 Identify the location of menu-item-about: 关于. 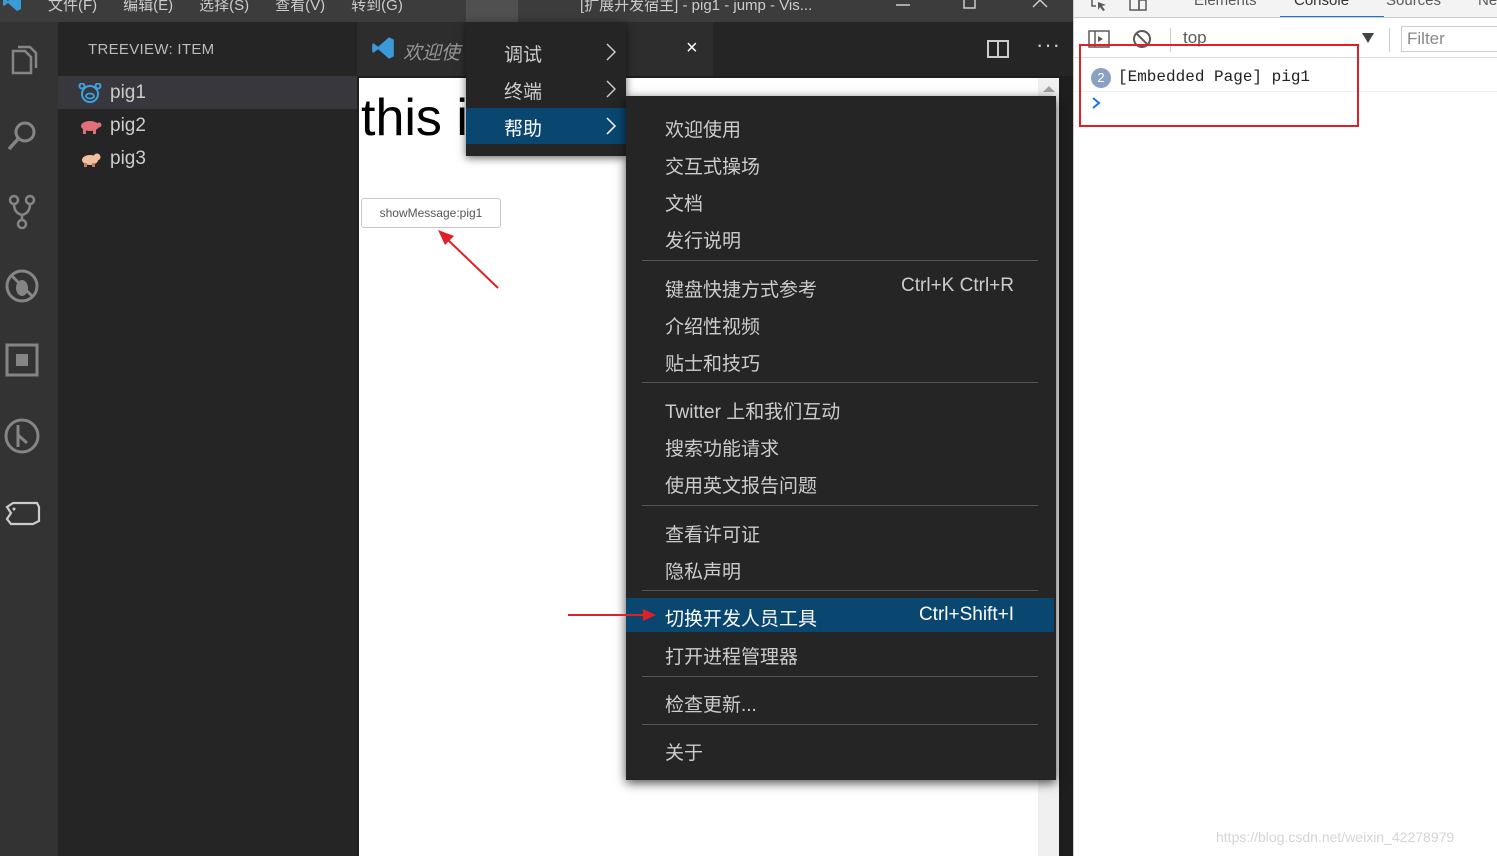
(840, 749).